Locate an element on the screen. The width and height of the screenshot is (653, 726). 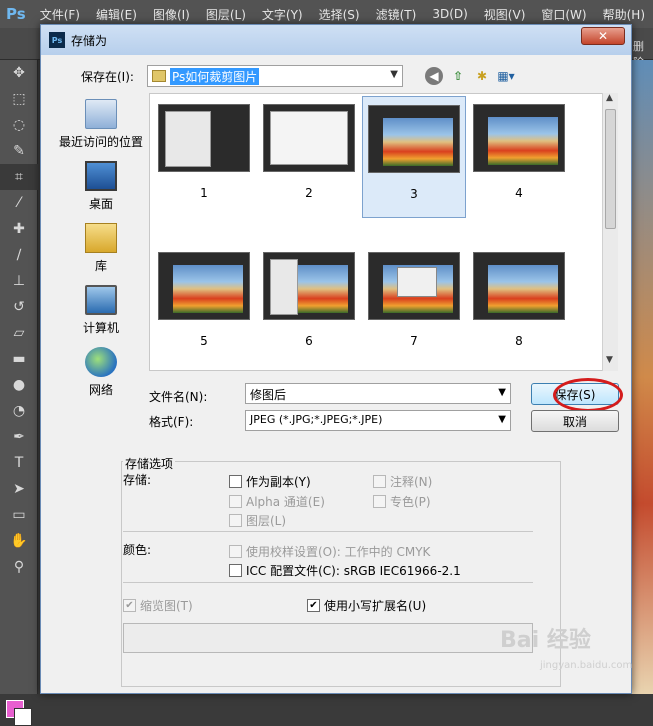
menu-file: 文件(F) is located at coordinates (60, 14).